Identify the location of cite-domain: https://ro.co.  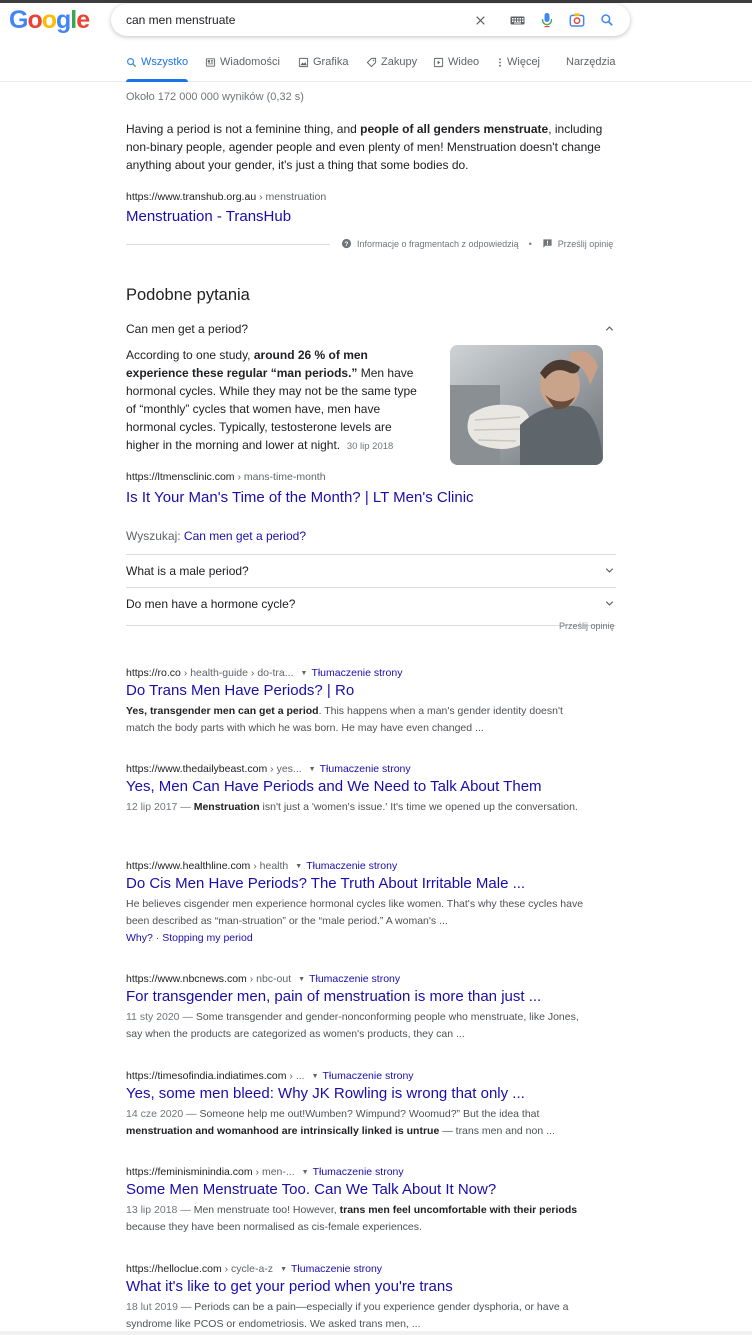
(153, 673).